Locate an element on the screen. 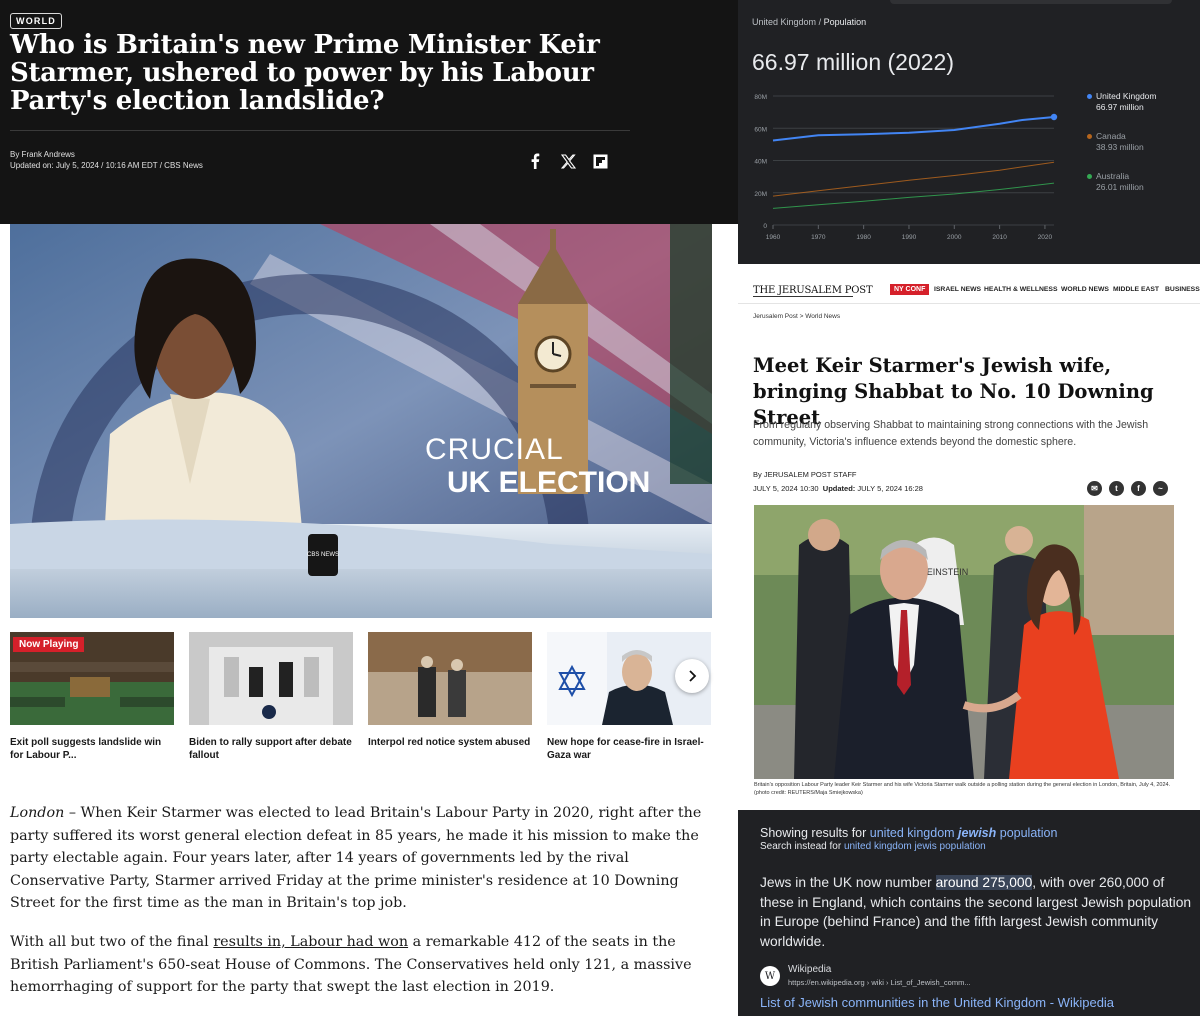  series-line-australia is located at coordinates (913, 195).